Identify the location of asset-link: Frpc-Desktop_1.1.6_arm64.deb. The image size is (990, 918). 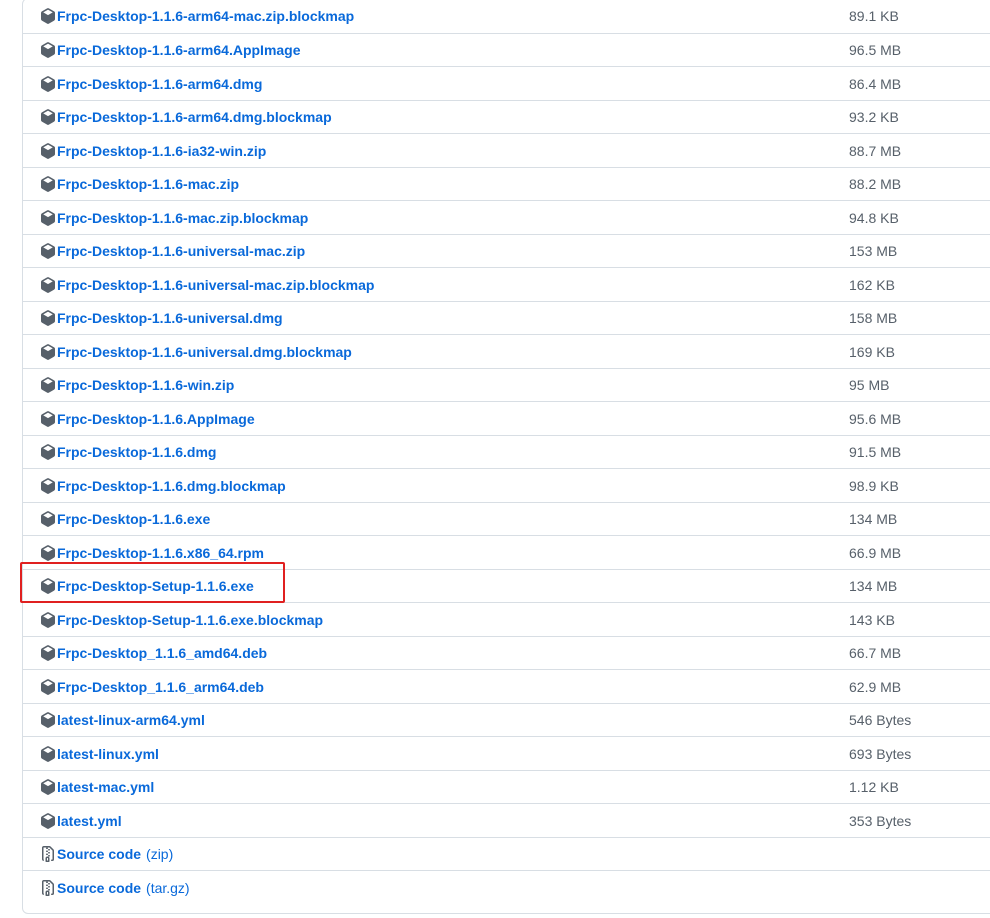
(152, 686).